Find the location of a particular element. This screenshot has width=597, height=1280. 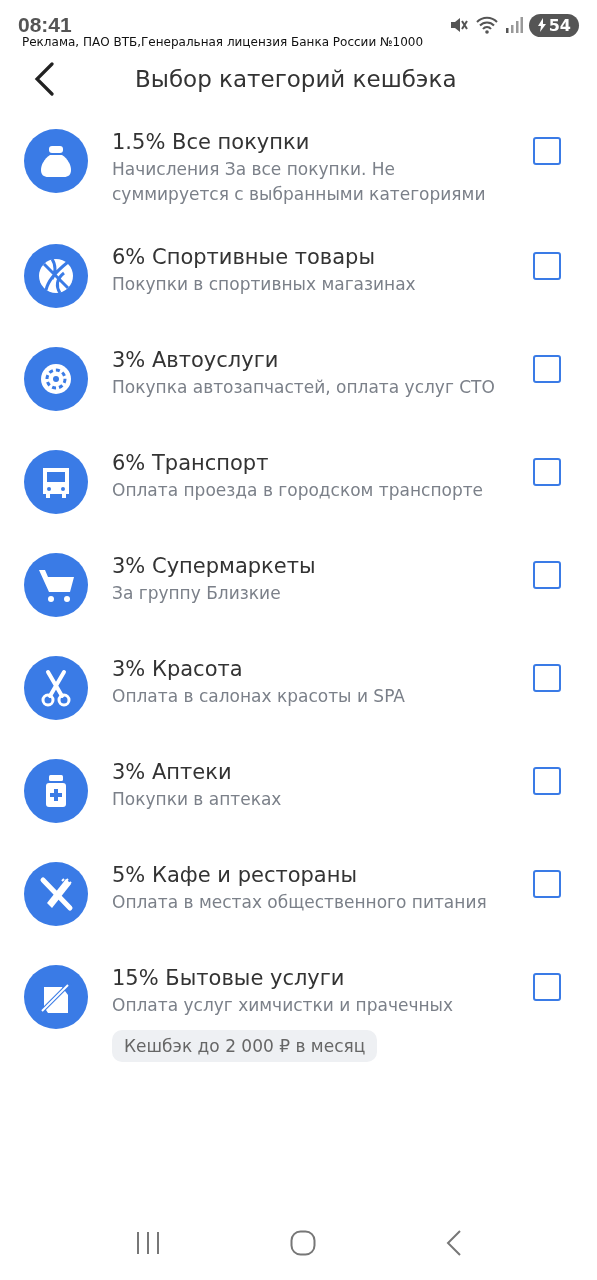

category-title: 5% Кафе и рестораны is located at coordinates (235, 875).